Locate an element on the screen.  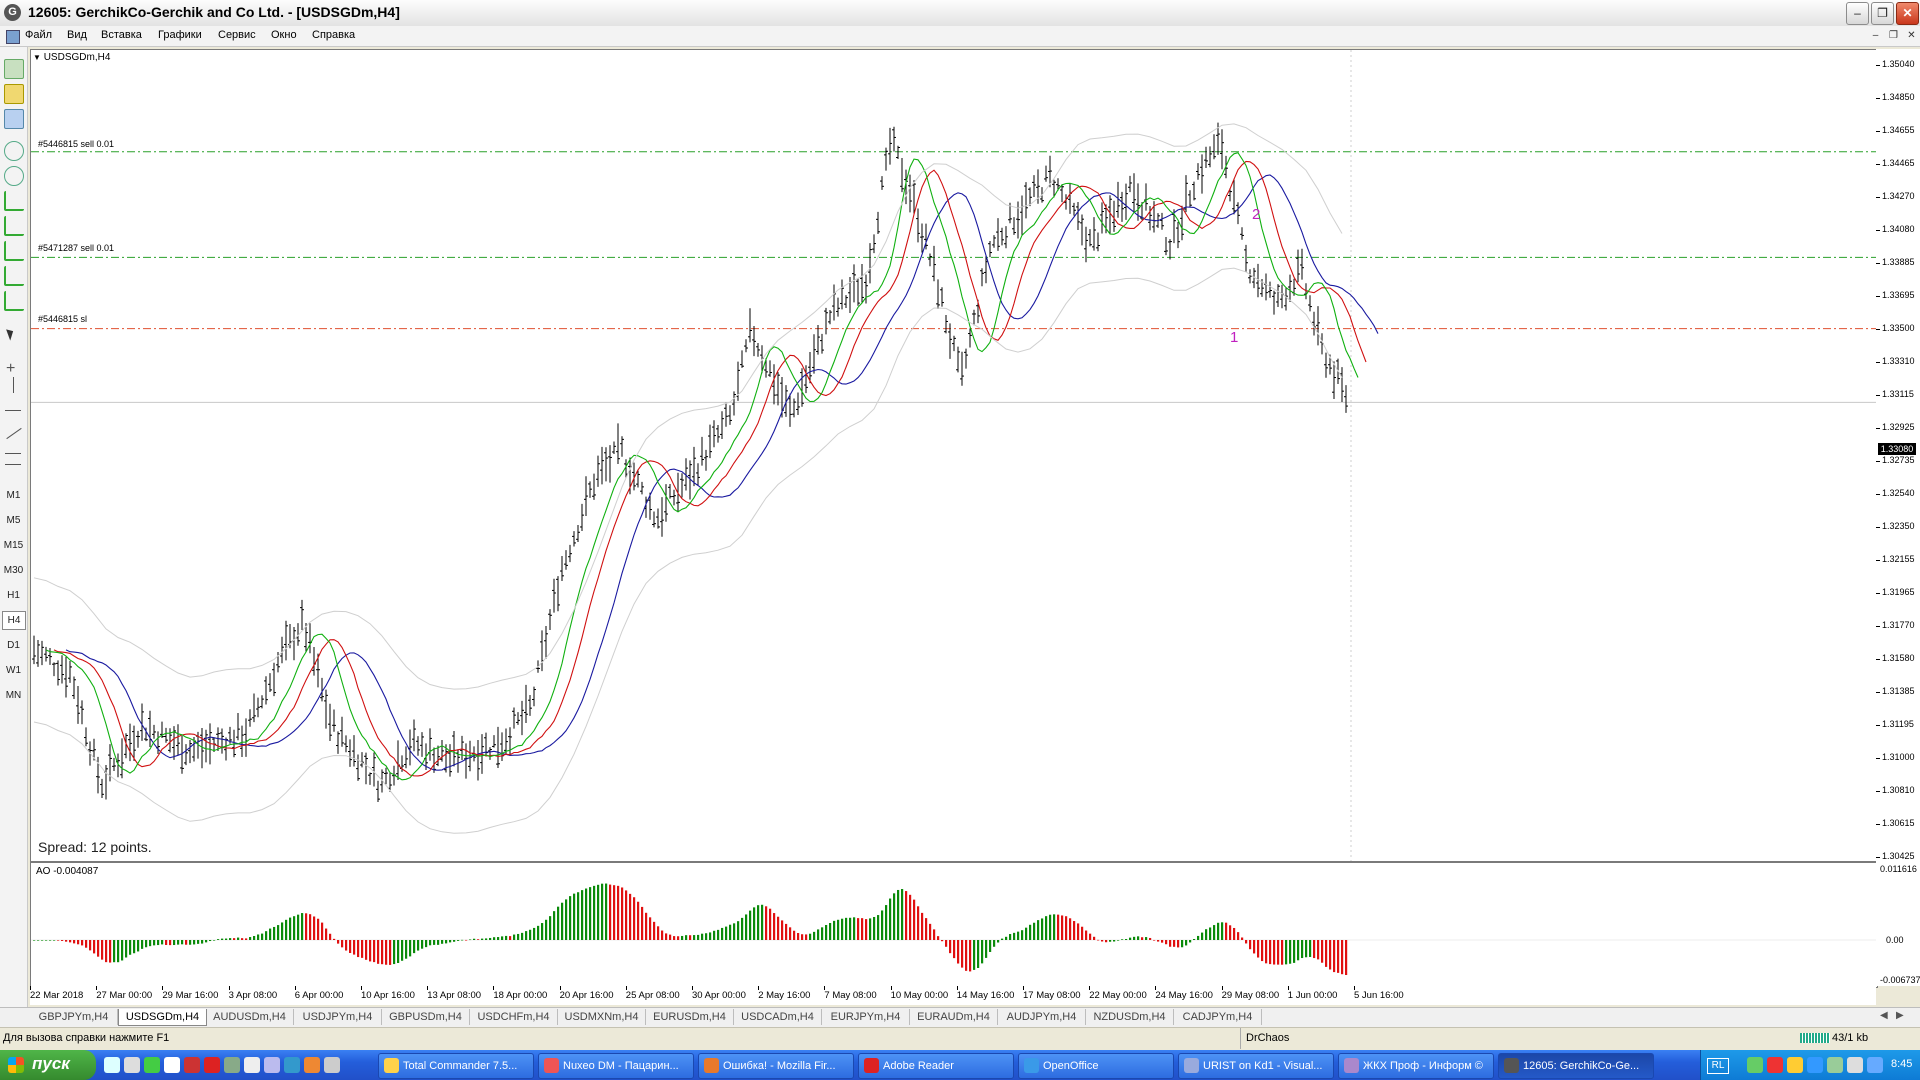
navigator-icon is located at coordinates (14, 69).